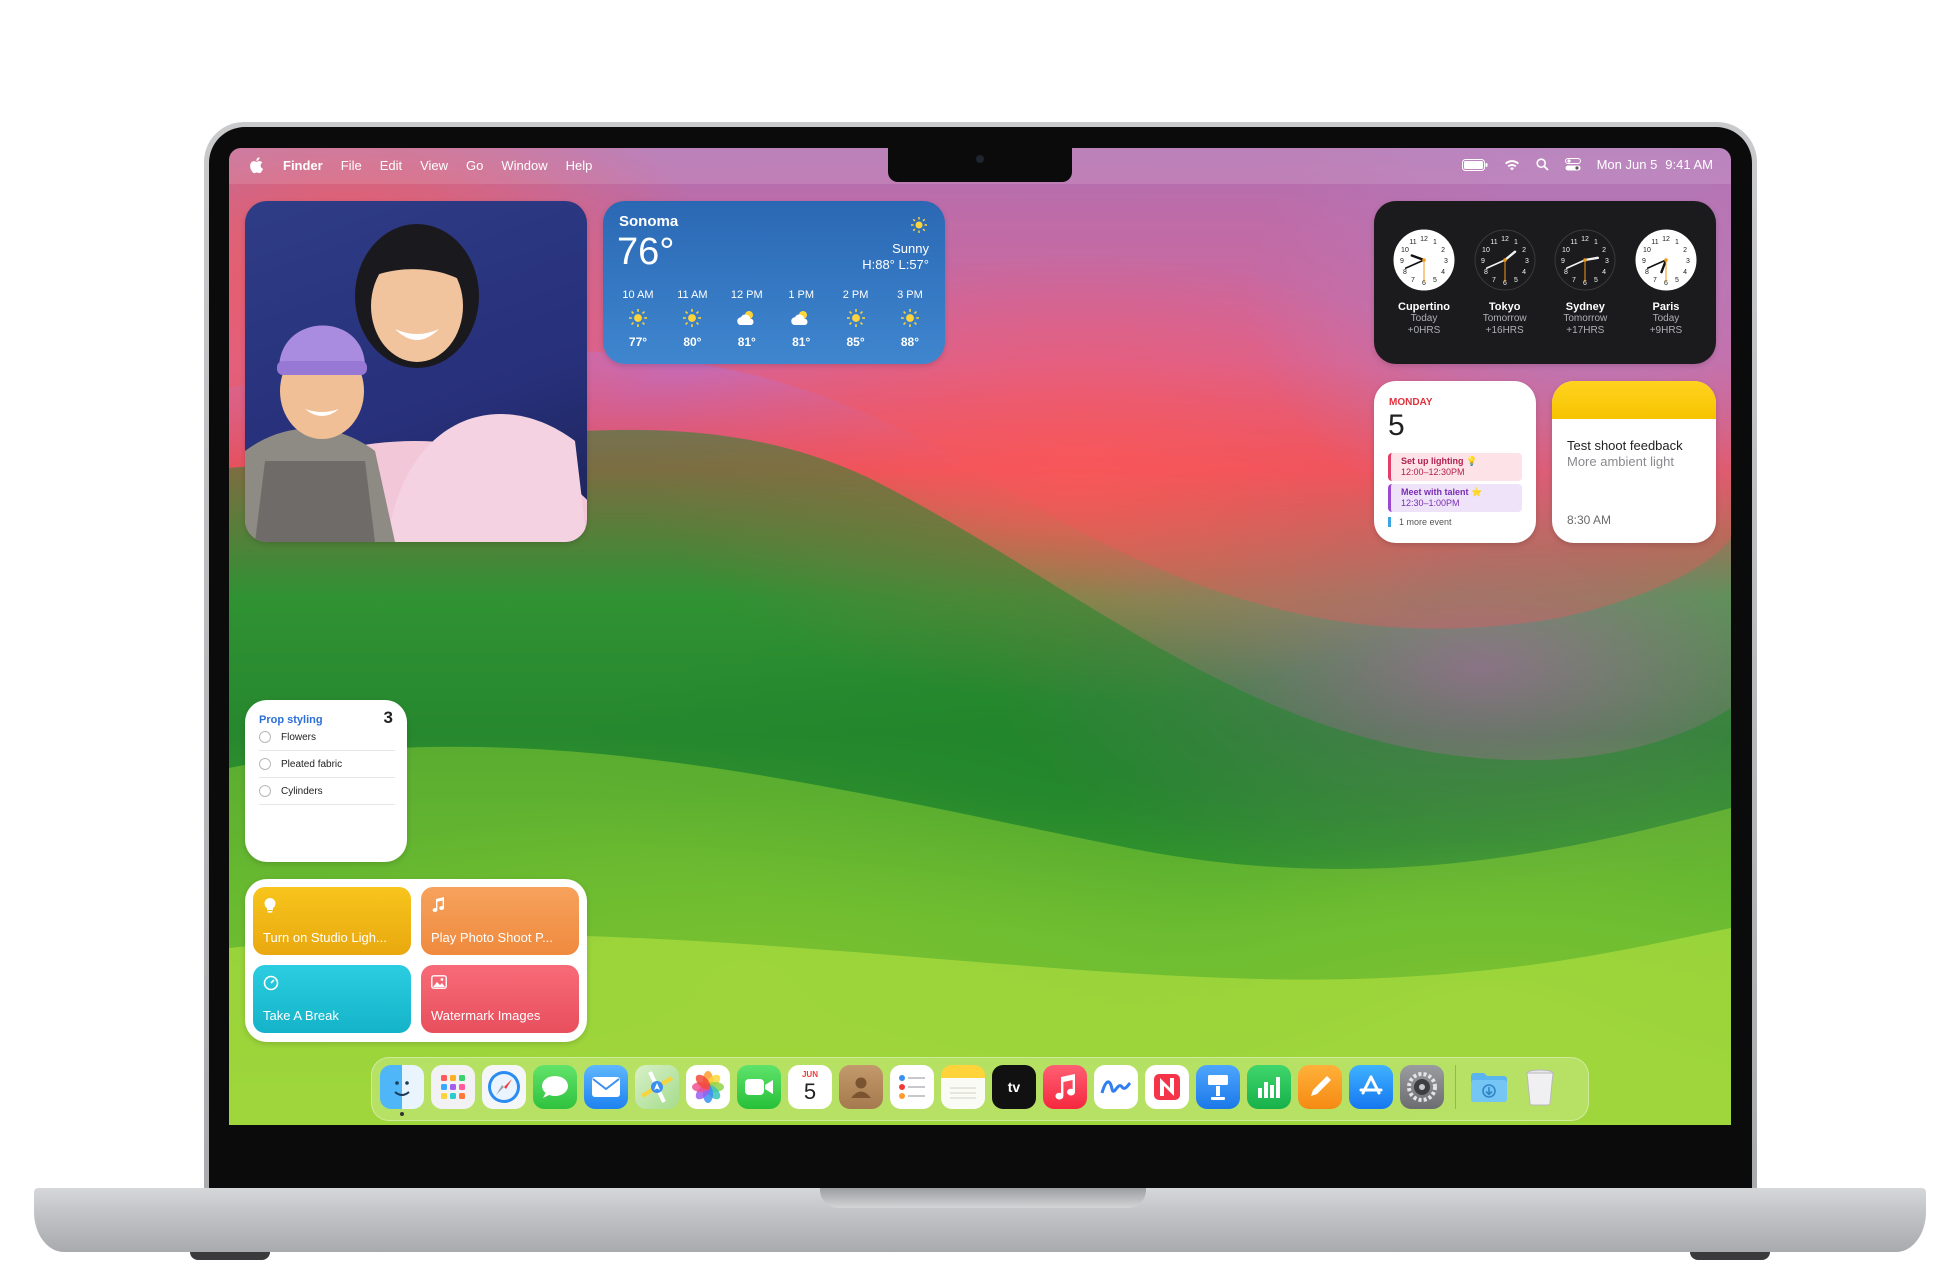 This screenshot has height=1274, width=1960. I want to click on menu-edit: Edit, so click(391, 165).